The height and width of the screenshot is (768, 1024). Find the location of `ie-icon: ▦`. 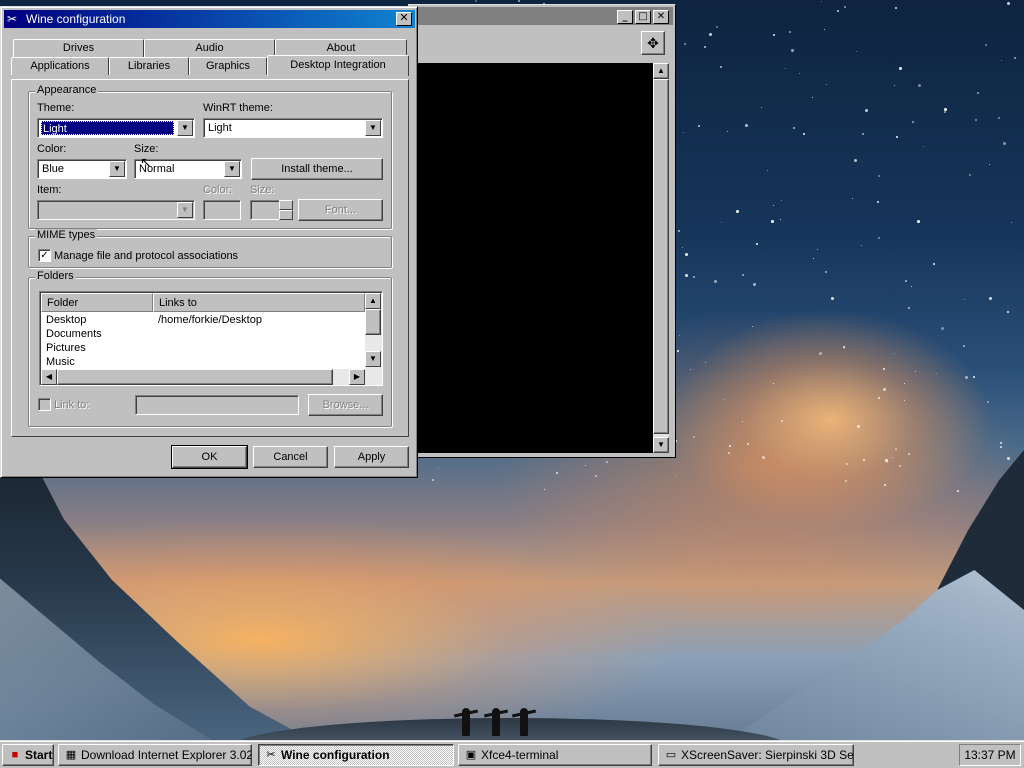

ie-icon: ▦ is located at coordinates (71, 755).